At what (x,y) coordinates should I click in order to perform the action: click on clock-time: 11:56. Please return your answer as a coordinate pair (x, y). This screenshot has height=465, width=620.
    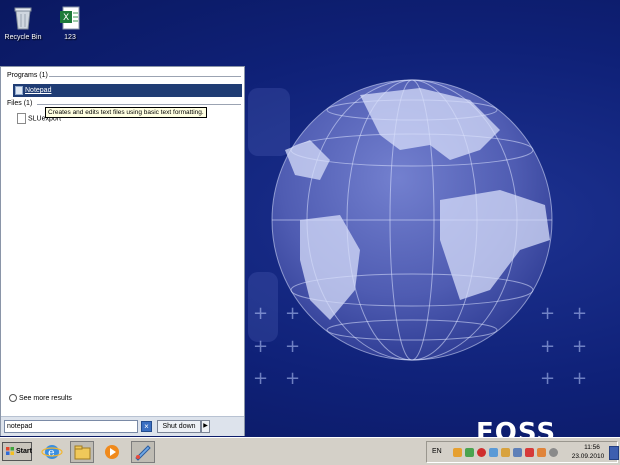
    Looking at the image, I should click on (592, 447).